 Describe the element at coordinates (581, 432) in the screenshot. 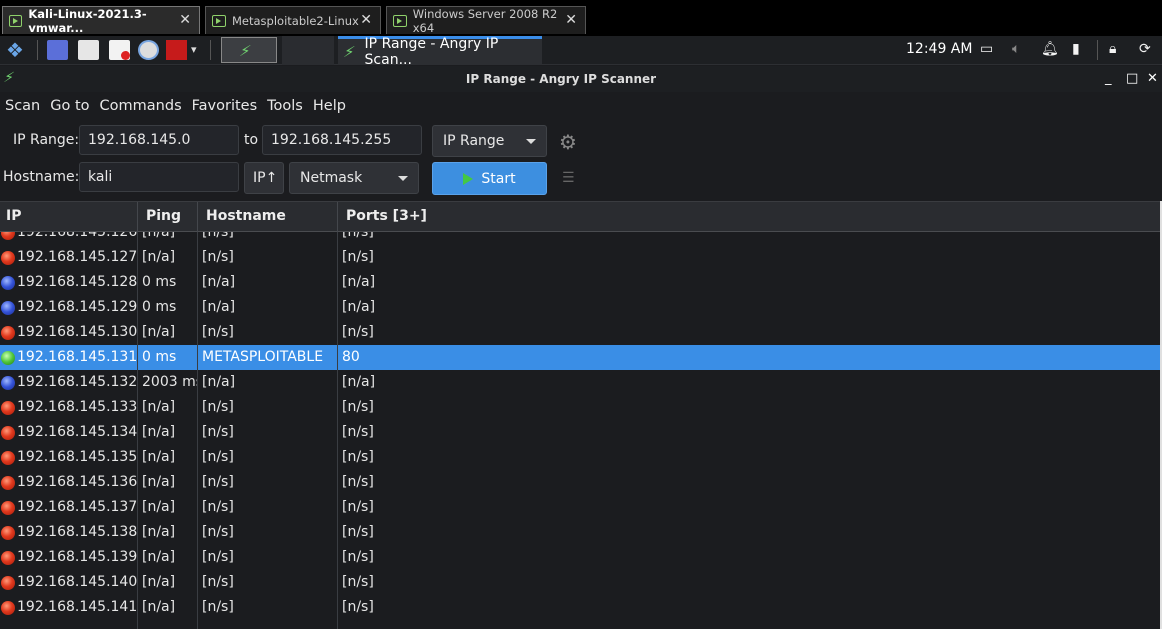

I see `table-row: 192.168.145.134 [n/a] [n/s] [n/s]` at that location.